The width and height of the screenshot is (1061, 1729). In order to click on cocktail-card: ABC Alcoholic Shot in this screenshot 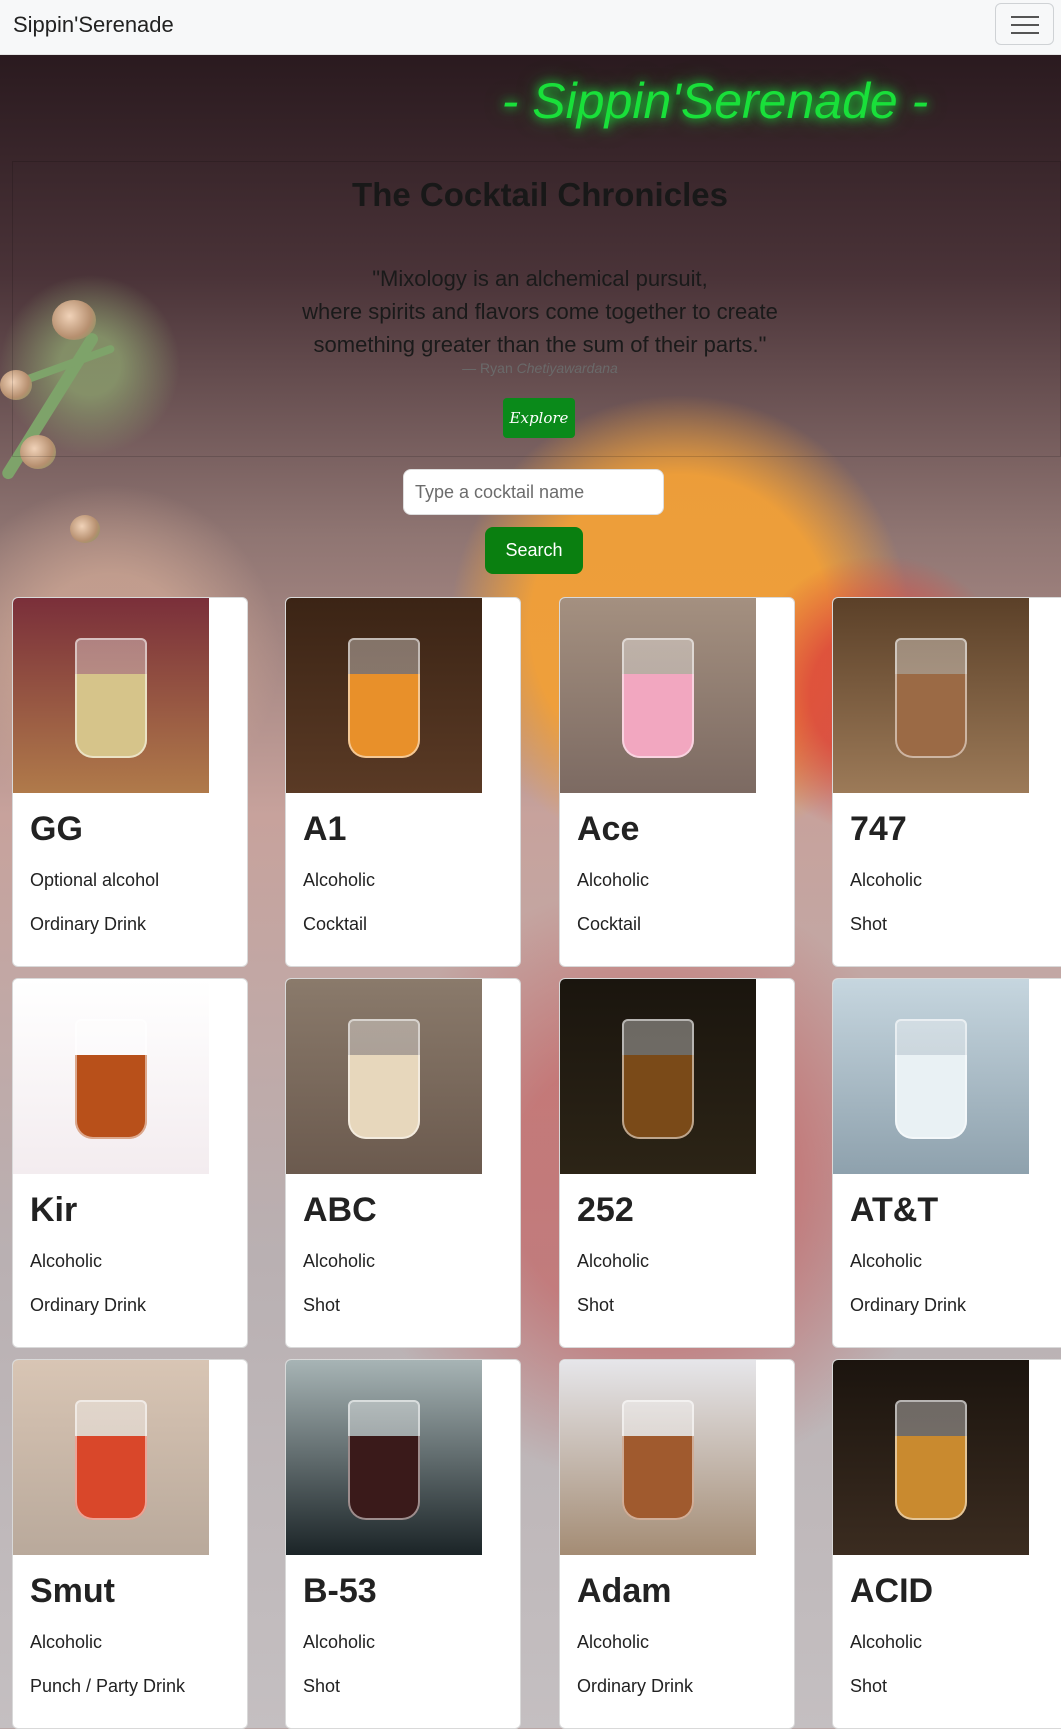, I will do `click(403, 1163)`.